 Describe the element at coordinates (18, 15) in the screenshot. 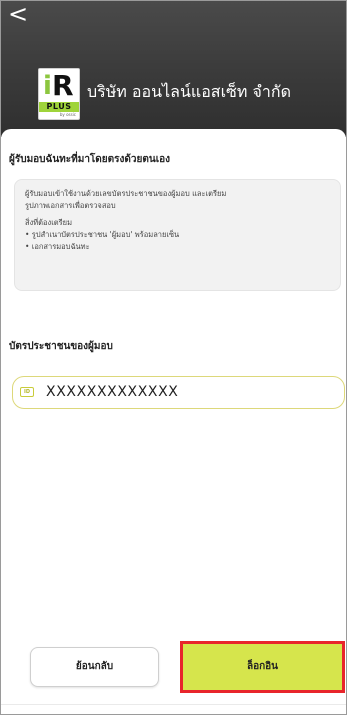

I see `back-icon: <` at that location.